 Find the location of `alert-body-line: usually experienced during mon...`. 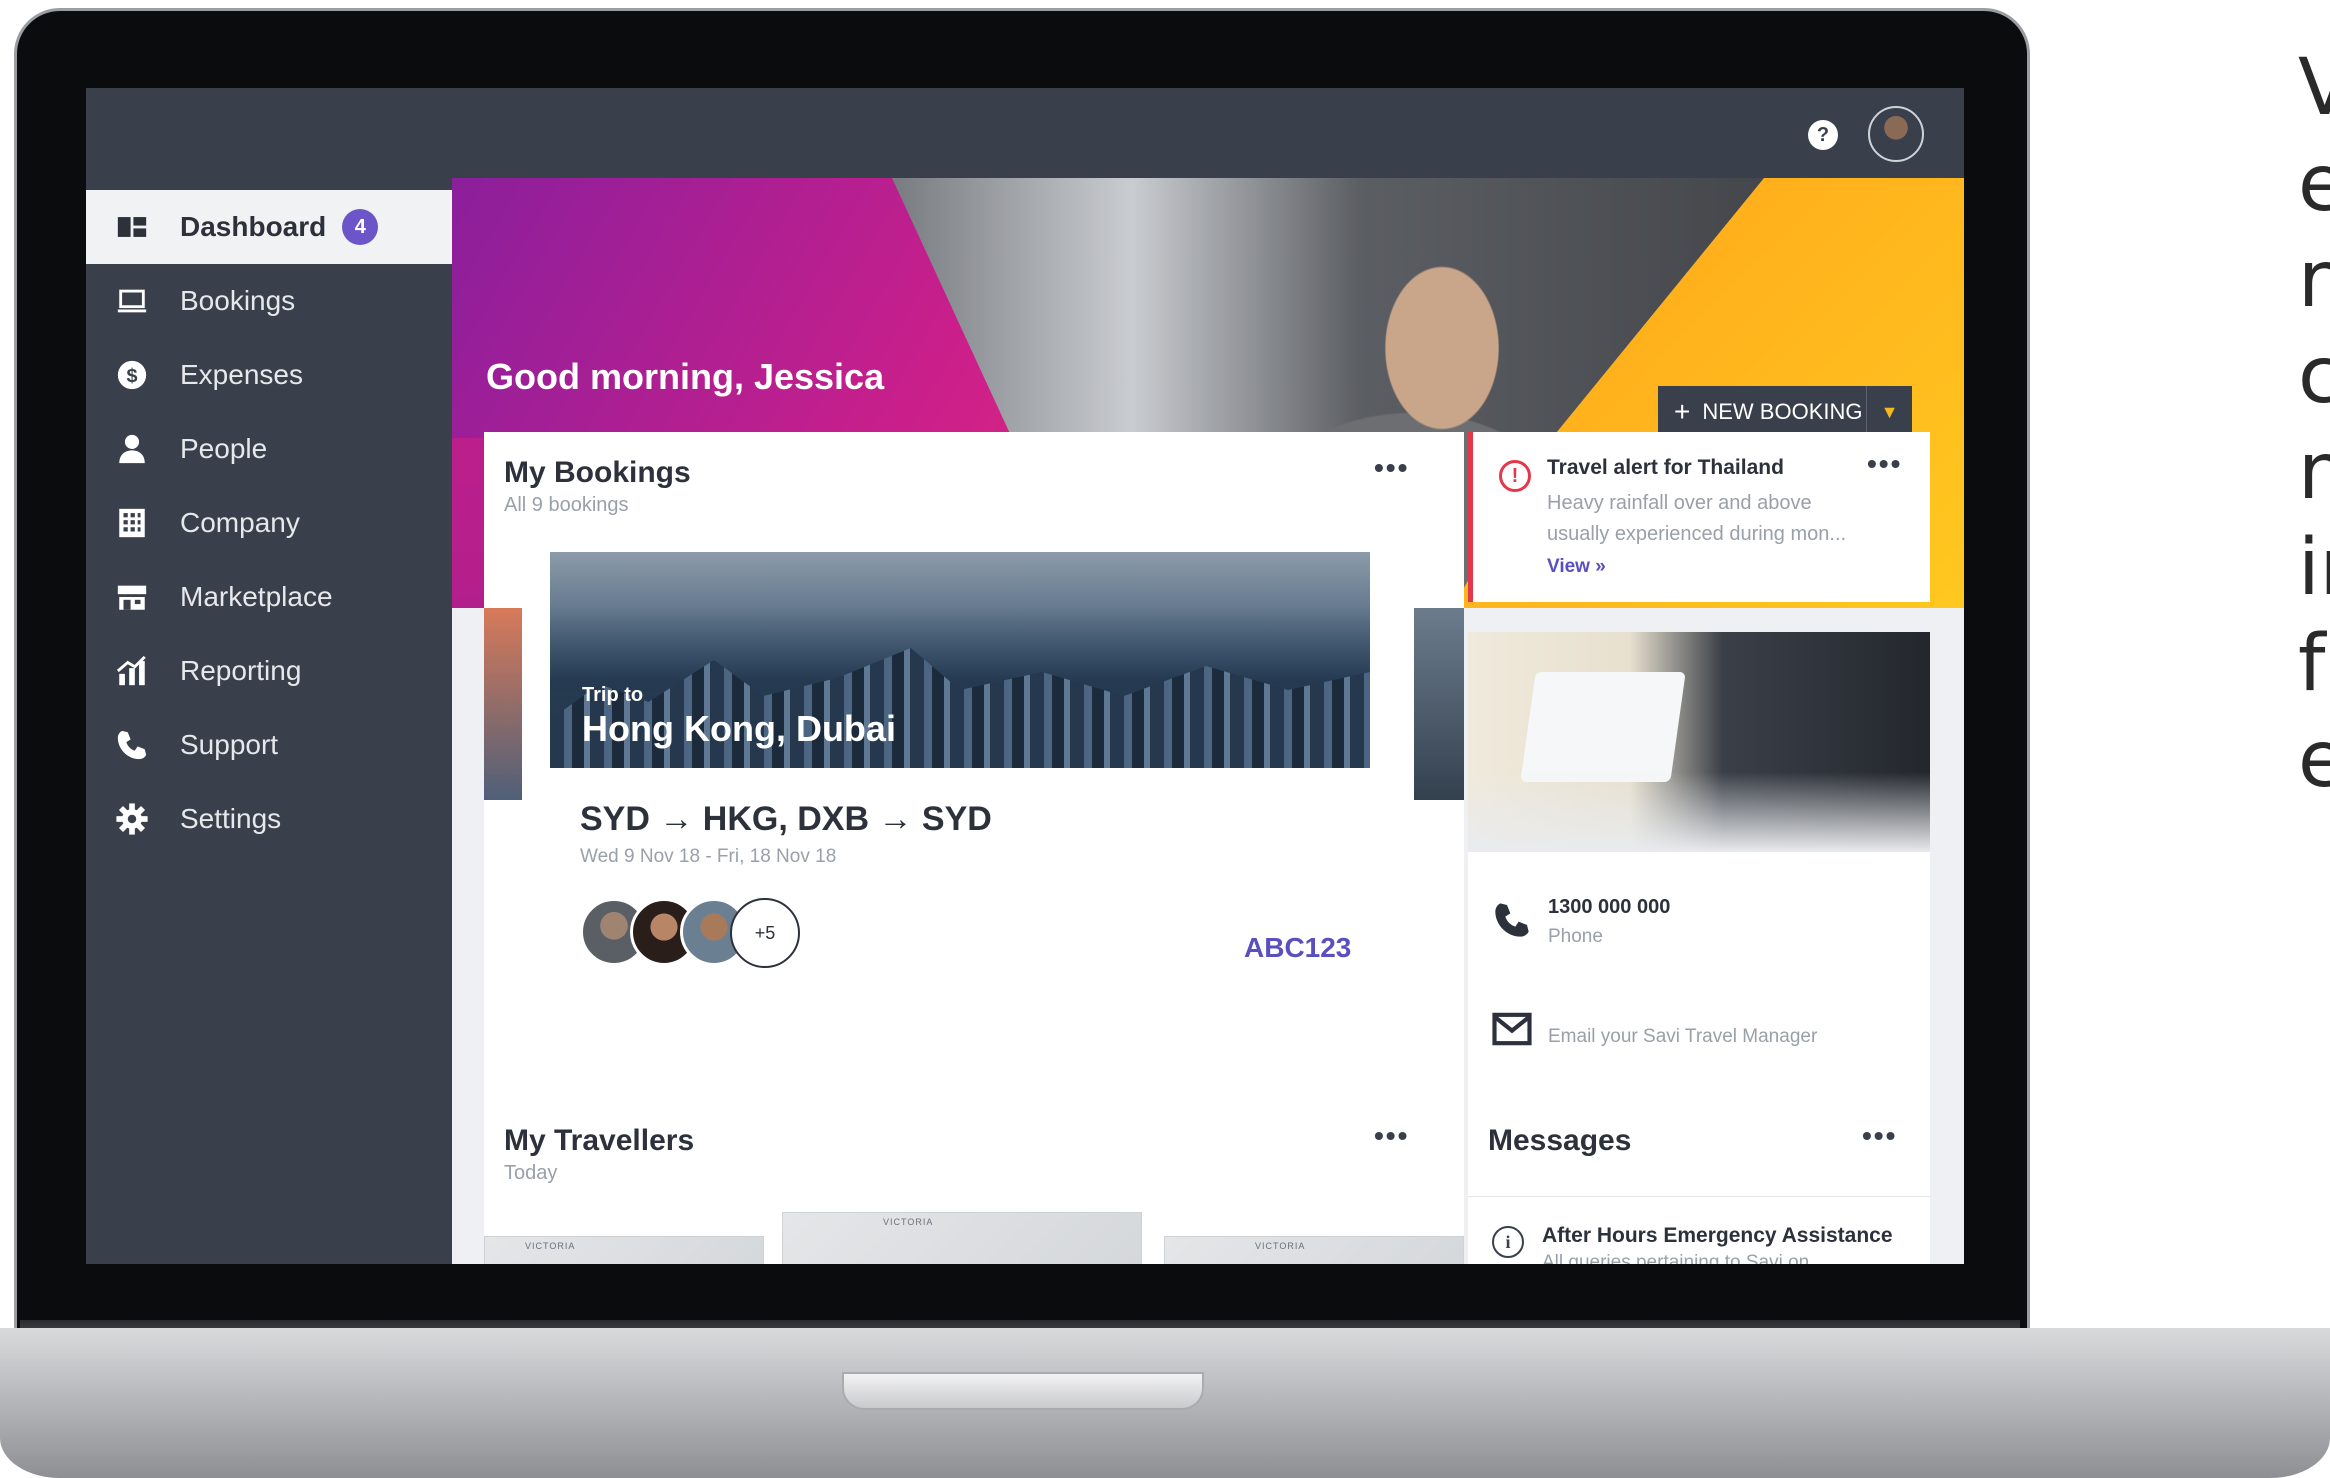

alert-body-line: usually experienced during mon... is located at coordinates (1697, 534).